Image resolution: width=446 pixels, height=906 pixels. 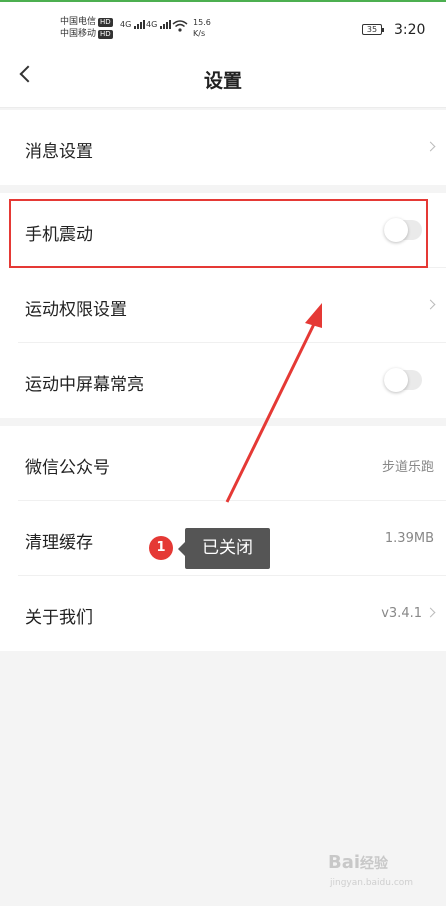 What do you see at coordinates (223, 24) in the screenshot?
I see `status-bar: 中国电信 HD 中国移动 HD 4G 4G 15.6 K/s 35 3:20` at bounding box center [223, 24].